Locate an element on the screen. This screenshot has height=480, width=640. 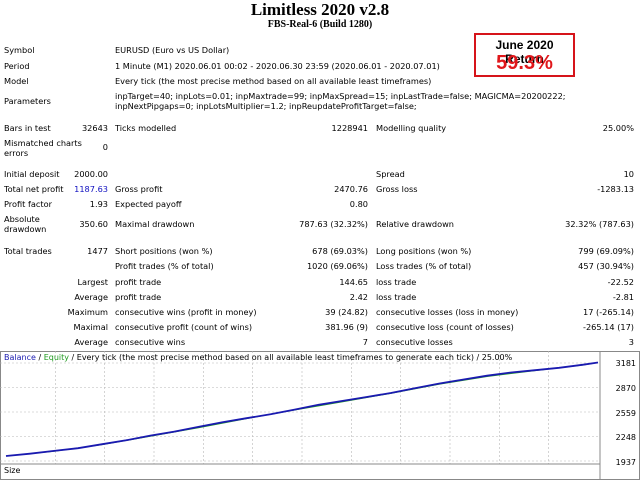
quality-label: Modelling quality is located at coordinates (411, 128).